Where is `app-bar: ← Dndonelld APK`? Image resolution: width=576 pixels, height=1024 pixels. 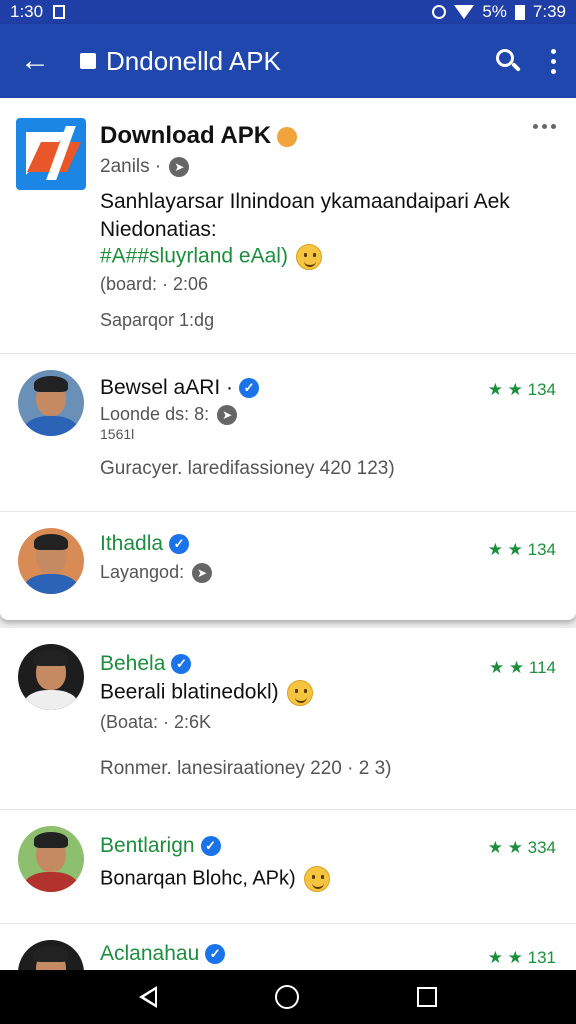 app-bar: ← Dndonelld APK is located at coordinates (288, 61).